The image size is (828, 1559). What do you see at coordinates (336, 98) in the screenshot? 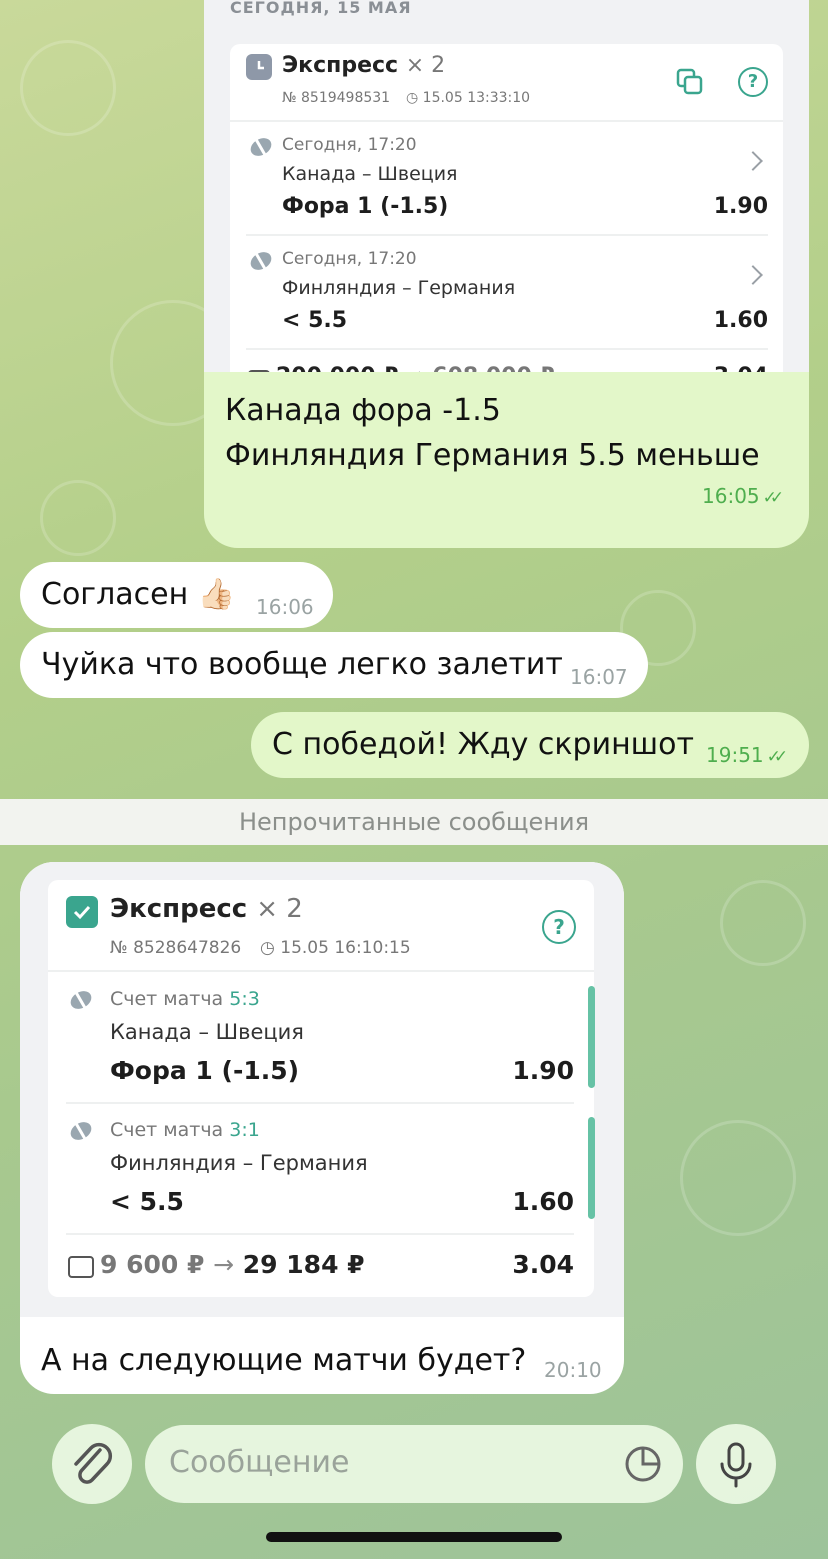
I see `bet-number: № 8519498531` at bounding box center [336, 98].